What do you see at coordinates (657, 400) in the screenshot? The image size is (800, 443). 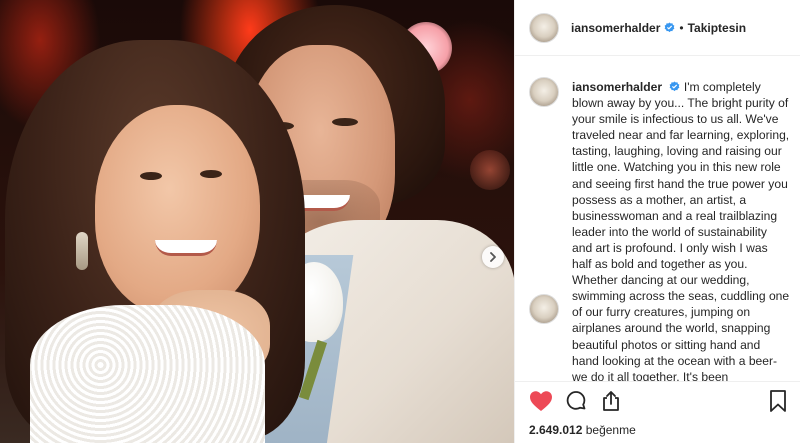 I see `action-bar` at bounding box center [657, 400].